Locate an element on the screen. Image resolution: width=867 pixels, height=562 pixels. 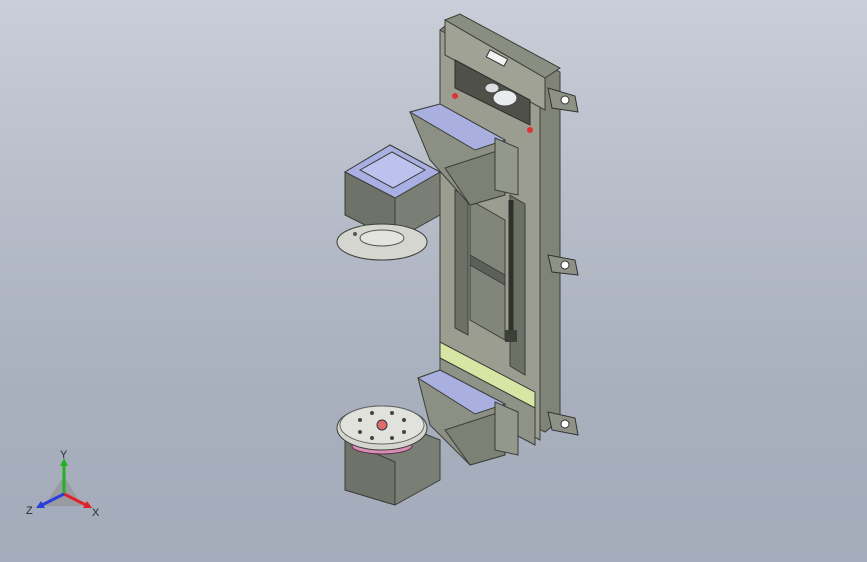
y-axis-label: Y is located at coordinates (64, 455).